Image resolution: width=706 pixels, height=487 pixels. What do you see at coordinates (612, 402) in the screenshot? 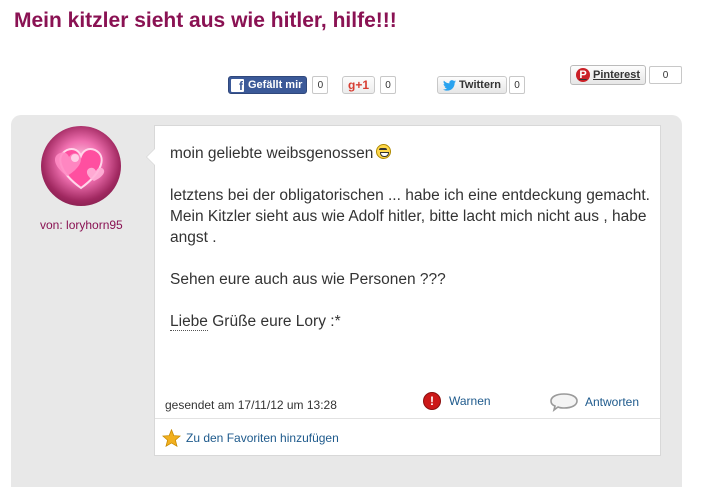
I see `reply-label: Antworten` at bounding box center [612, 402].